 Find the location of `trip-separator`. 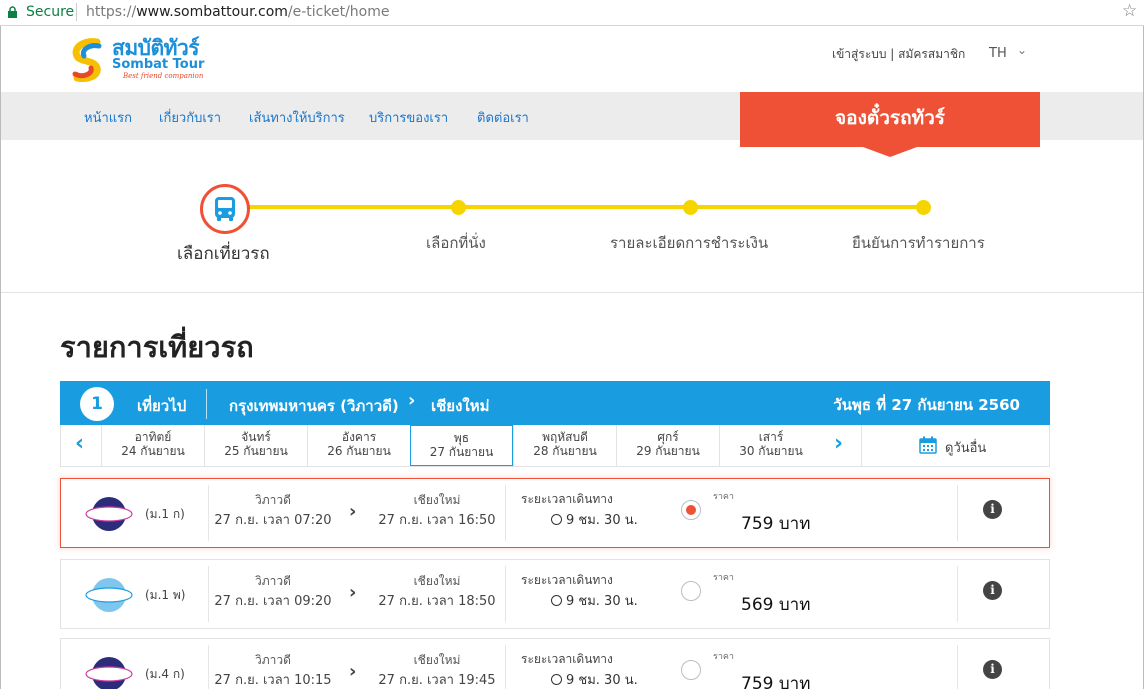

trip-separator is located at coordinates (206, 404).